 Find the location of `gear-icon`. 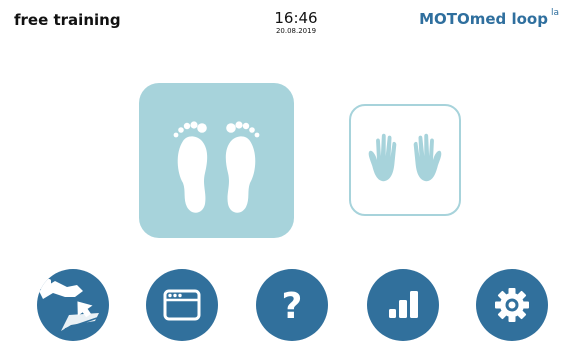

gear-icon is located at coordinates (512, 305).